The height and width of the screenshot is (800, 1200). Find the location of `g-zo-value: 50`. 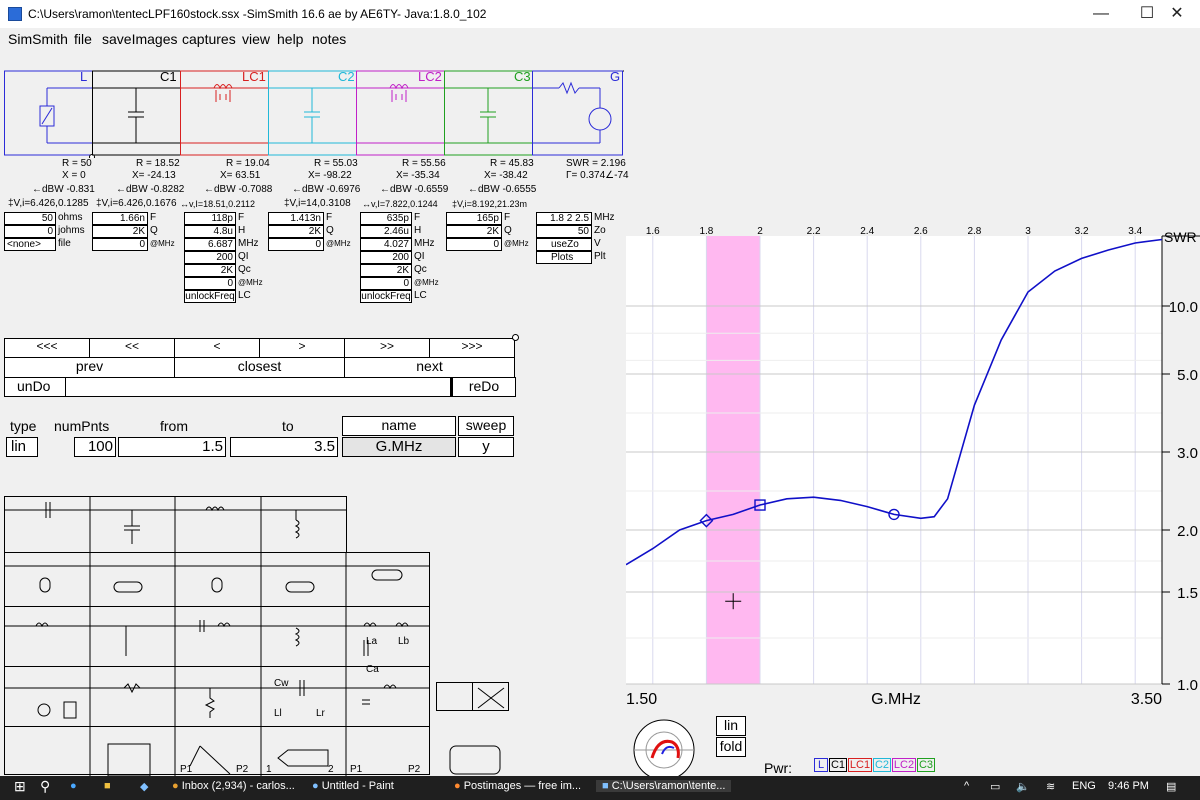

g-zo-value: 50 is located at coordinates (564, 231).